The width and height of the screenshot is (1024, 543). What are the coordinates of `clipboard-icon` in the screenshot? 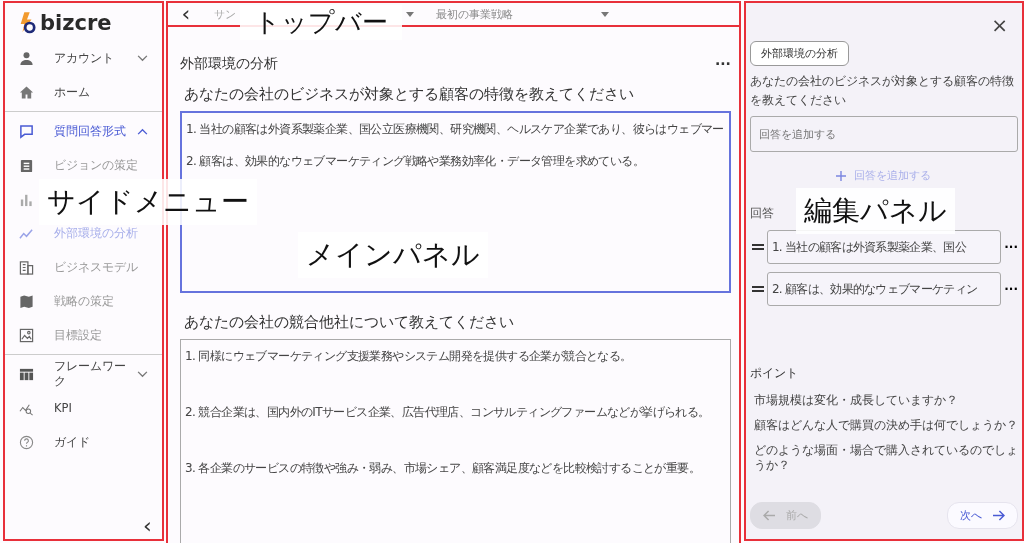 It's located at (26, 165).